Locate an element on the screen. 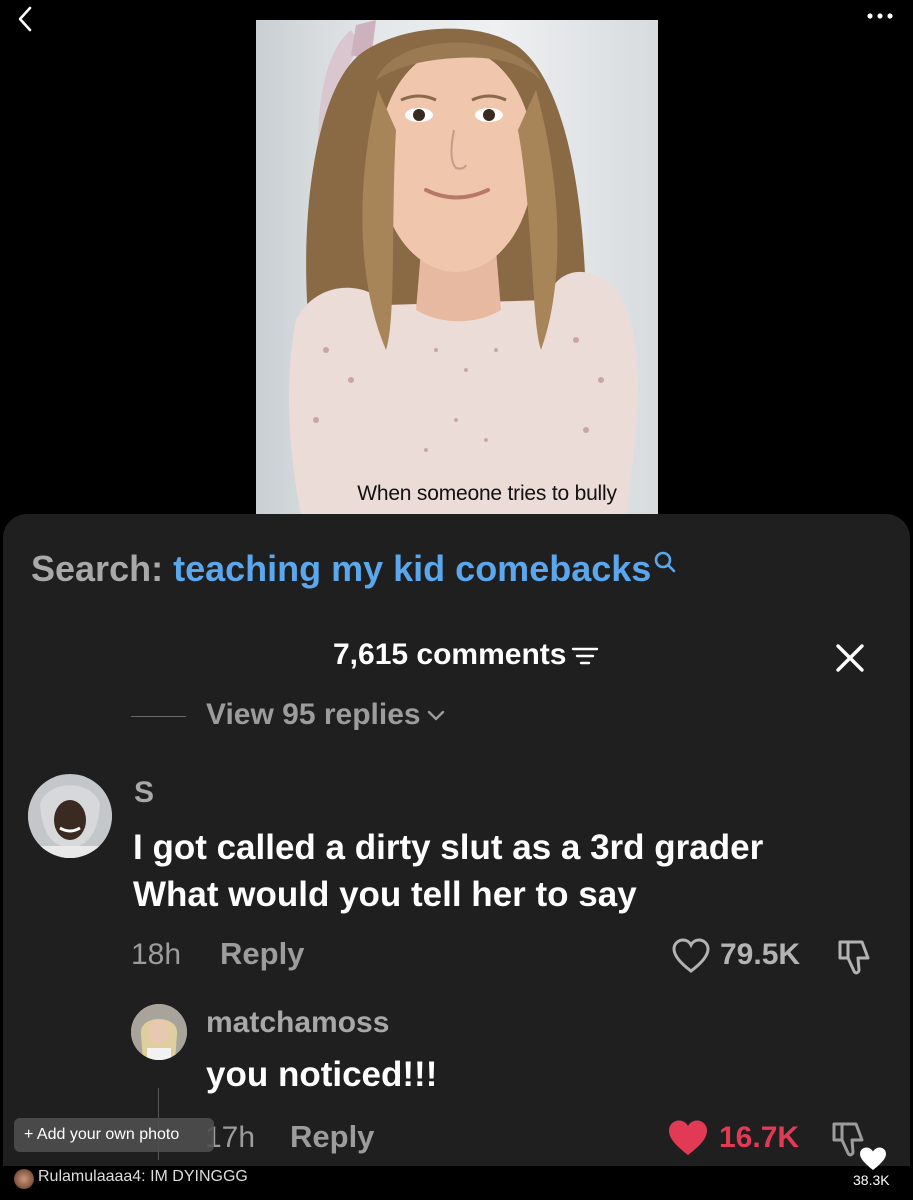 The height and width of the screenshot is (1200, 913). dislike-icon is located at coordinates (855, 957).